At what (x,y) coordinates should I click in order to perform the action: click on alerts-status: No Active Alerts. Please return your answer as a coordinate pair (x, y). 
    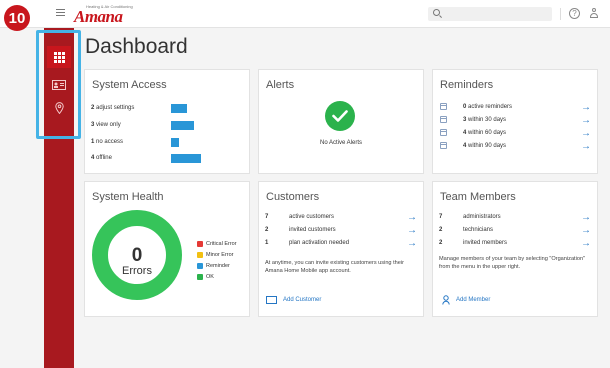
    Looking at the image, I should click on (341, 143).